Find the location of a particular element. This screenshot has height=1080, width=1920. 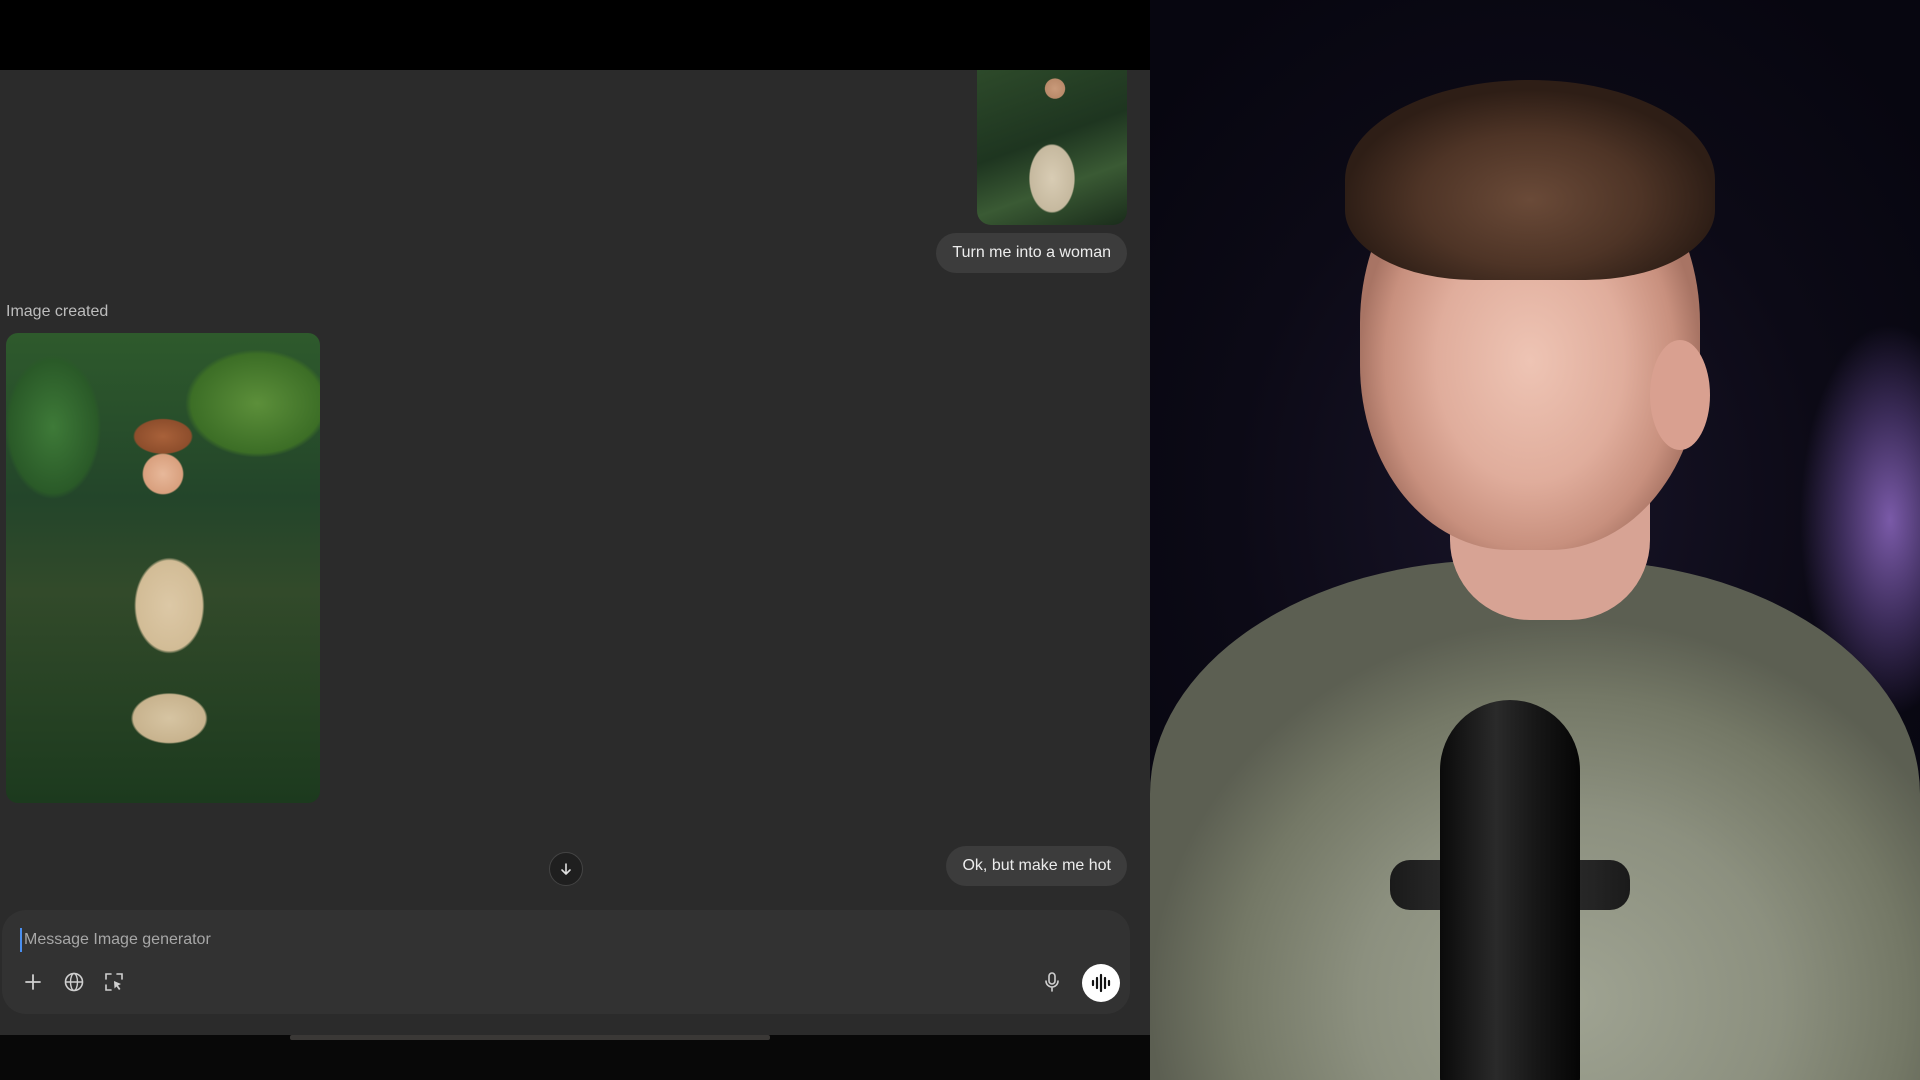

podcast-microphone is located at coordinates (1510, 890).